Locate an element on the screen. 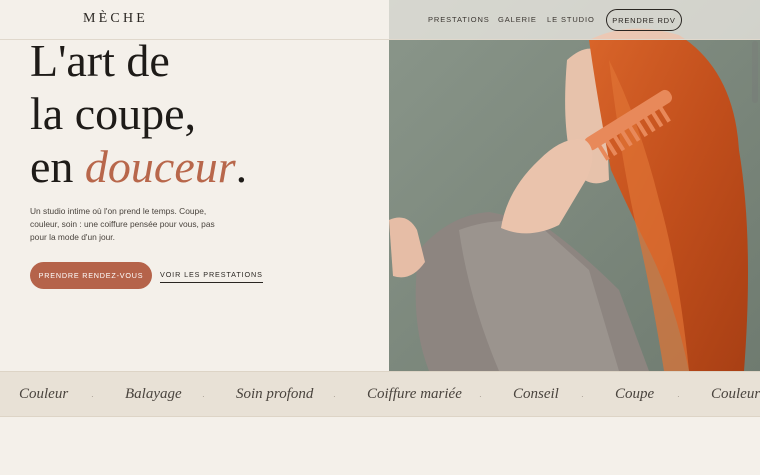  hero-title-line-3-suffix: . is located at coordinates (241, 166).